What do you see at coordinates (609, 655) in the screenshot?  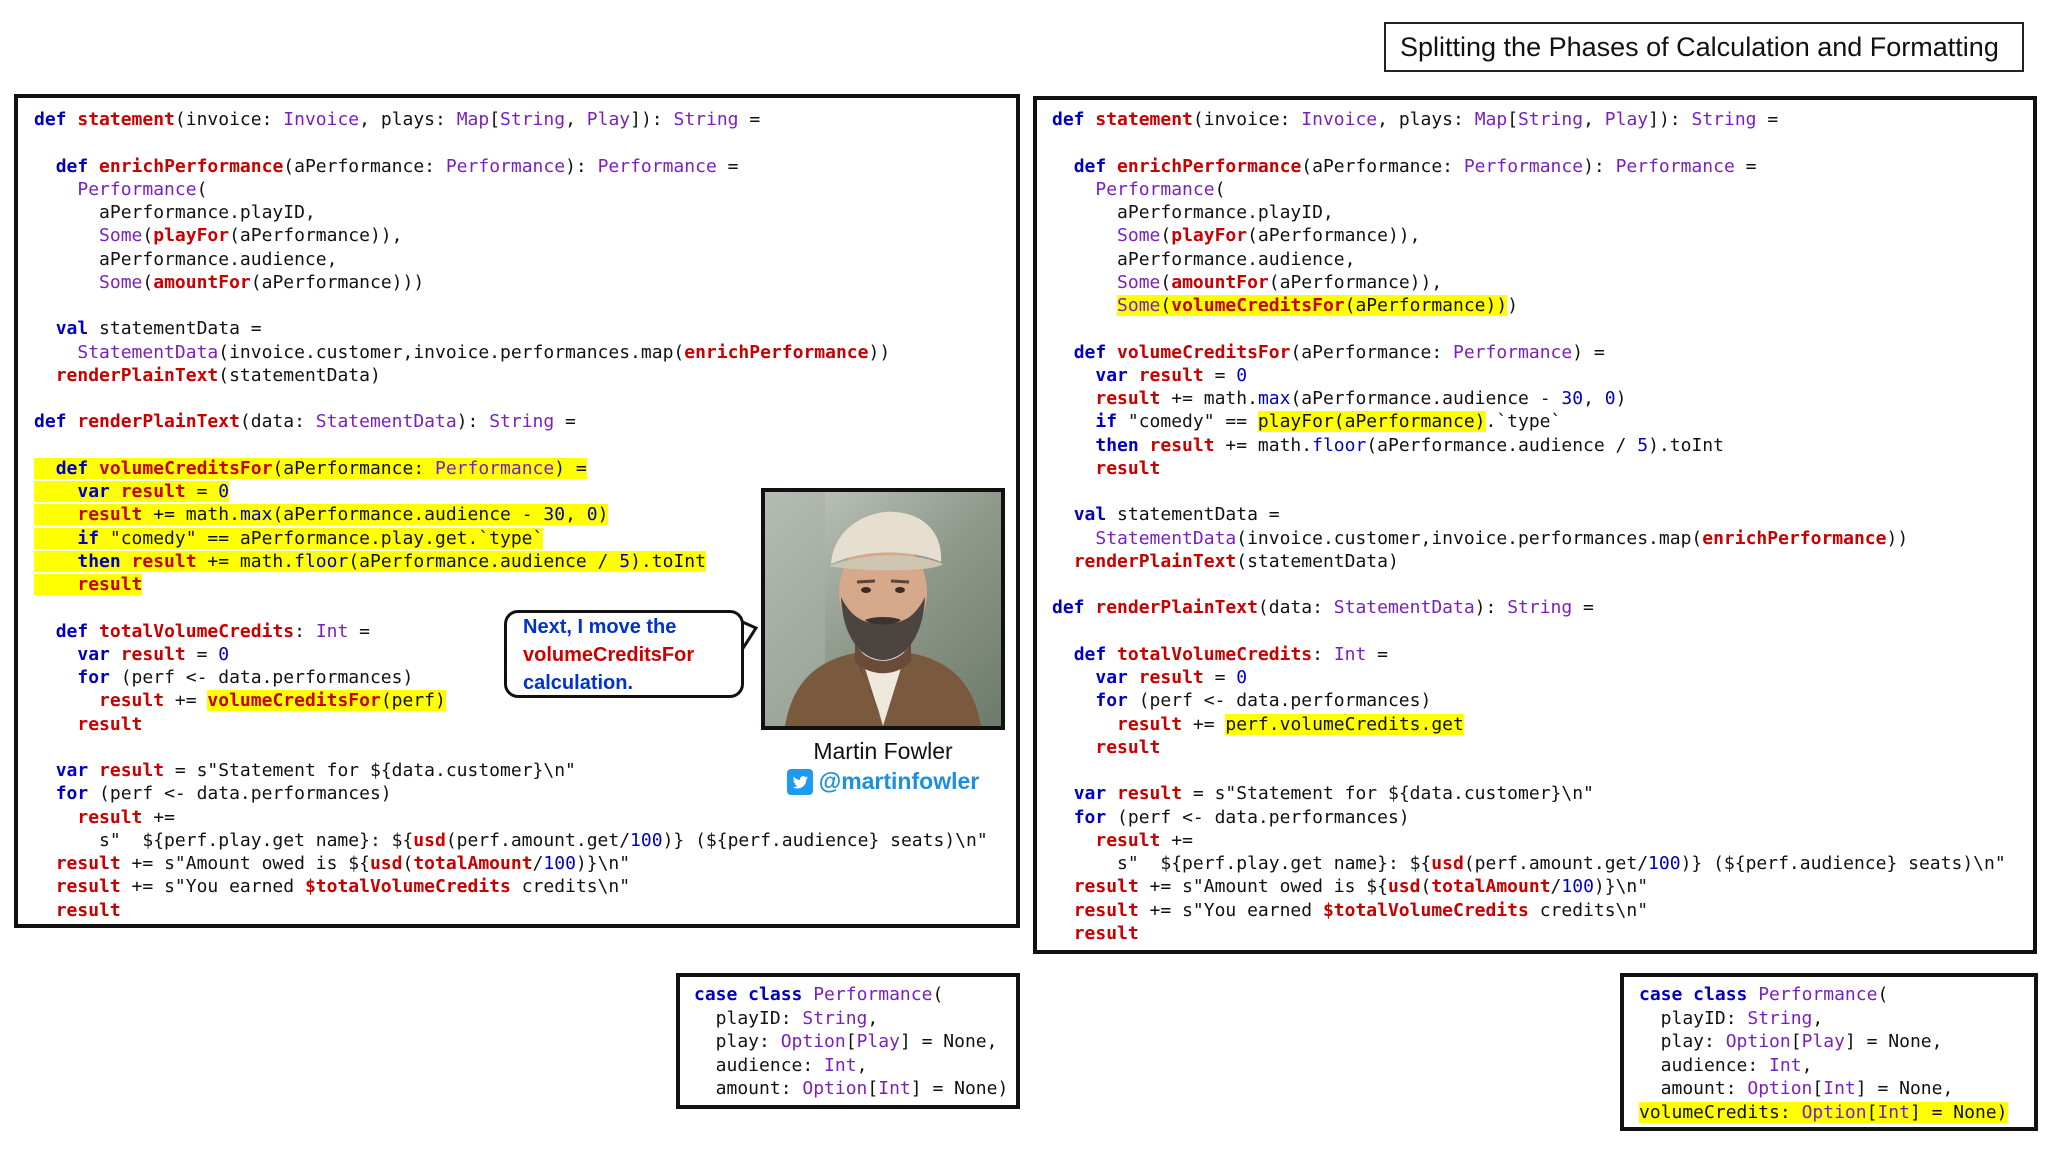 I see `bubble-line-2: volumeCreditsFor` at bounding box center [609, 655].